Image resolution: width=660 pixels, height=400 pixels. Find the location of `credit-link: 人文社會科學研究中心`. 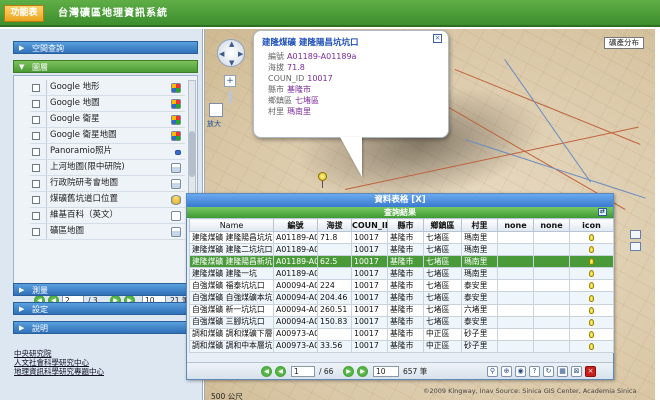

credit-link: 人文社會科學研究中心 is located at coordinates (59, 362).